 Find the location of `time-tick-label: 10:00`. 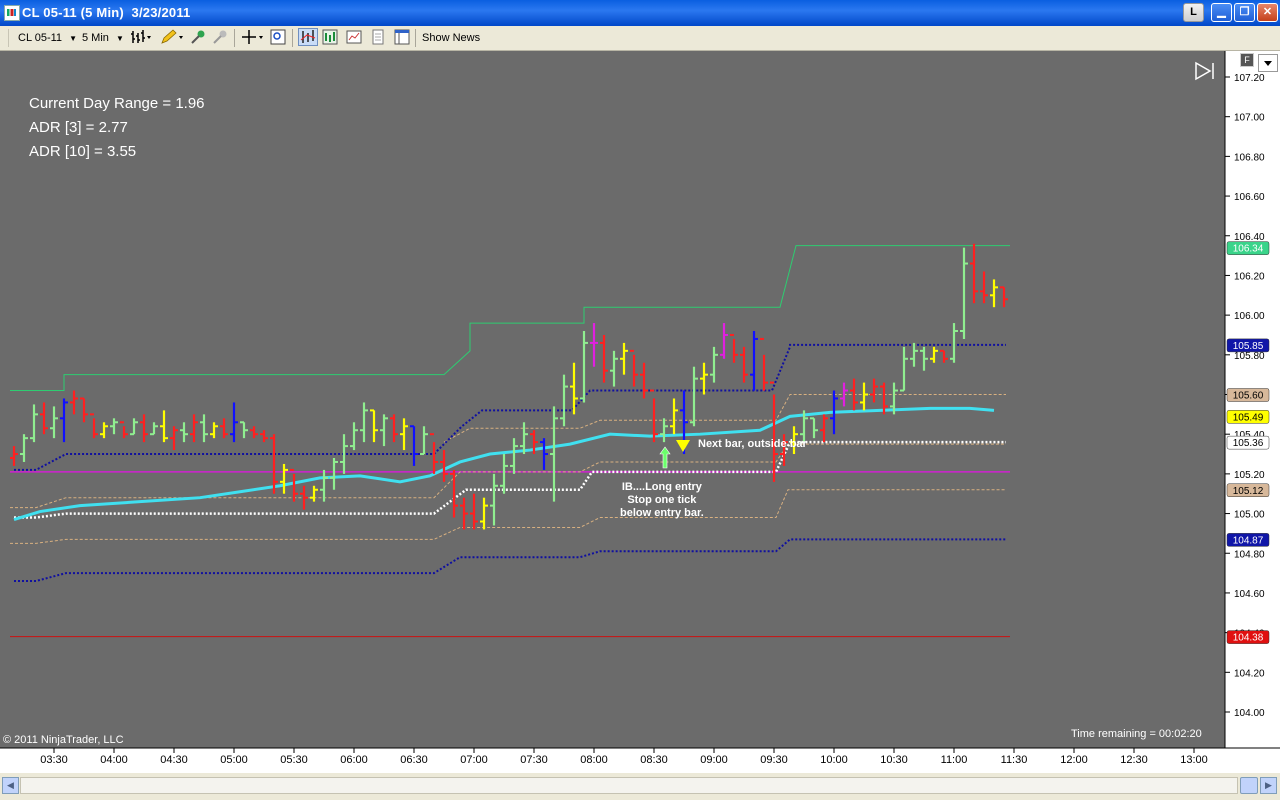

time-tick-label: 10:00 is located at coordinates (834, 760).